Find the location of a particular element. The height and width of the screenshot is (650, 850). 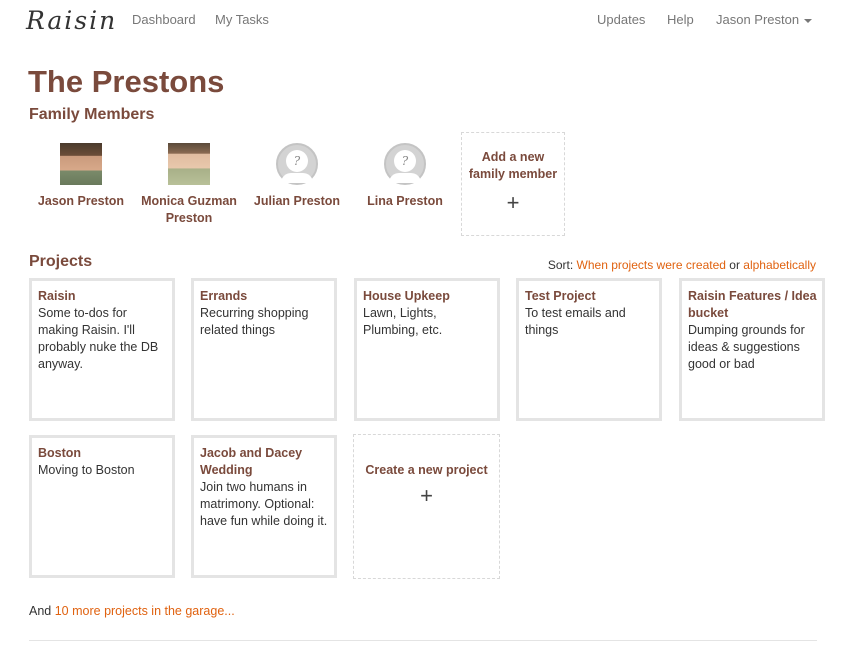

project-title: Jacob and Dacey Wedding is located at coordinates (251, 461).